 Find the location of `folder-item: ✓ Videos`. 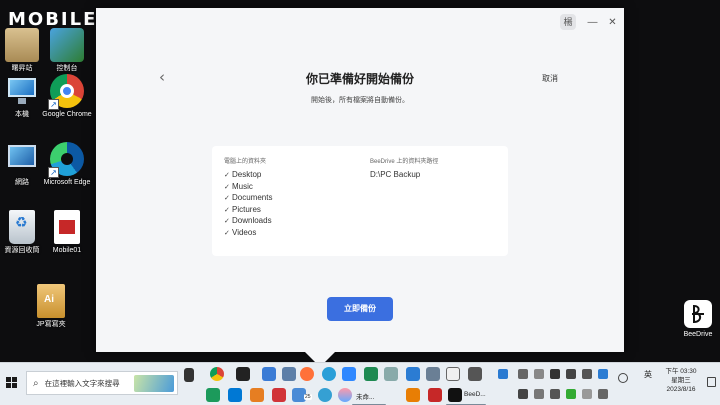

folder-item: ✓ Videos is located at coordinates (248, 234).